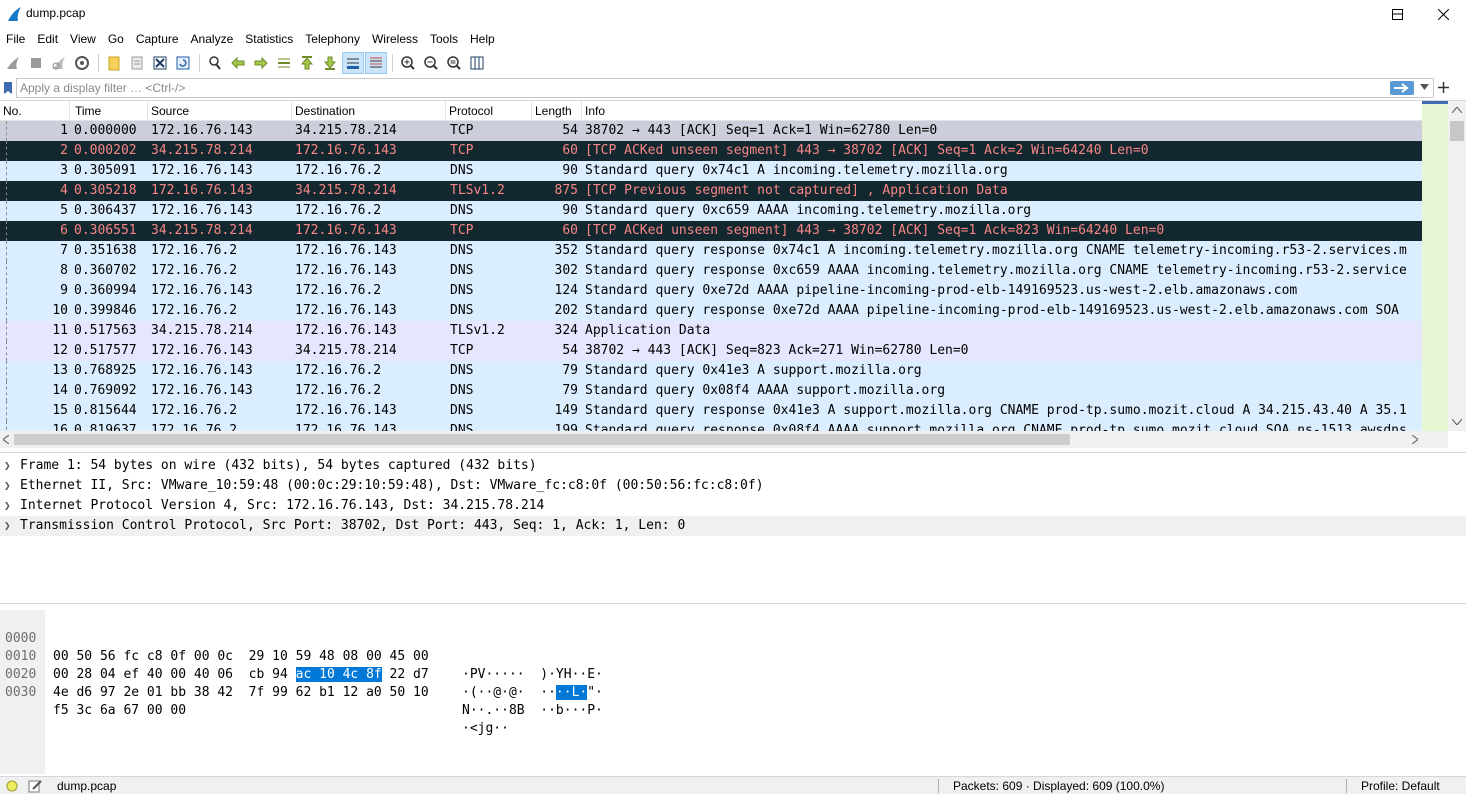  I want to click on packet-source: 172.16.76.2, so click(194, 250).